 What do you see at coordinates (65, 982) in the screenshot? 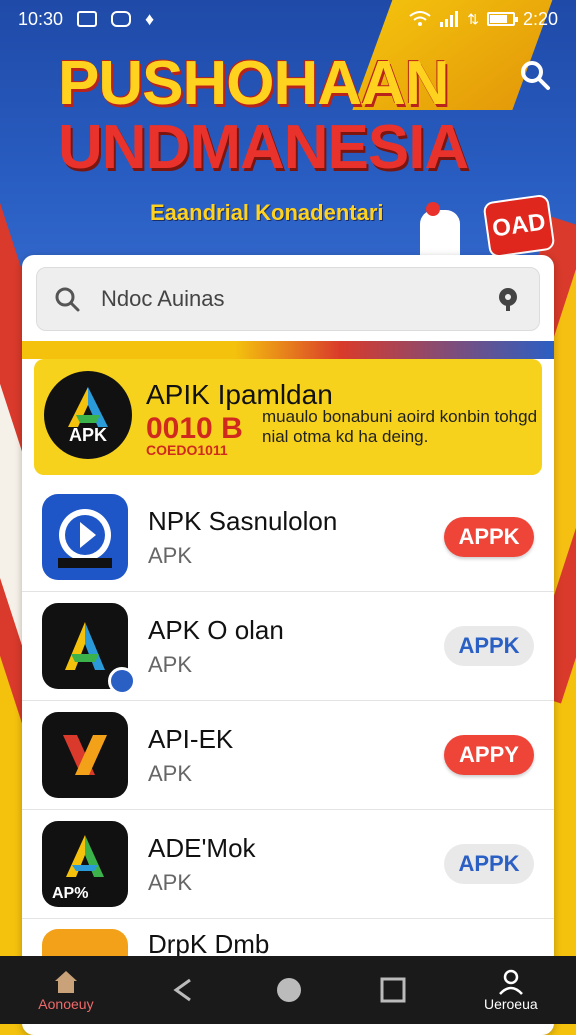
I see `home-icon` at bounding box center [65, 982].